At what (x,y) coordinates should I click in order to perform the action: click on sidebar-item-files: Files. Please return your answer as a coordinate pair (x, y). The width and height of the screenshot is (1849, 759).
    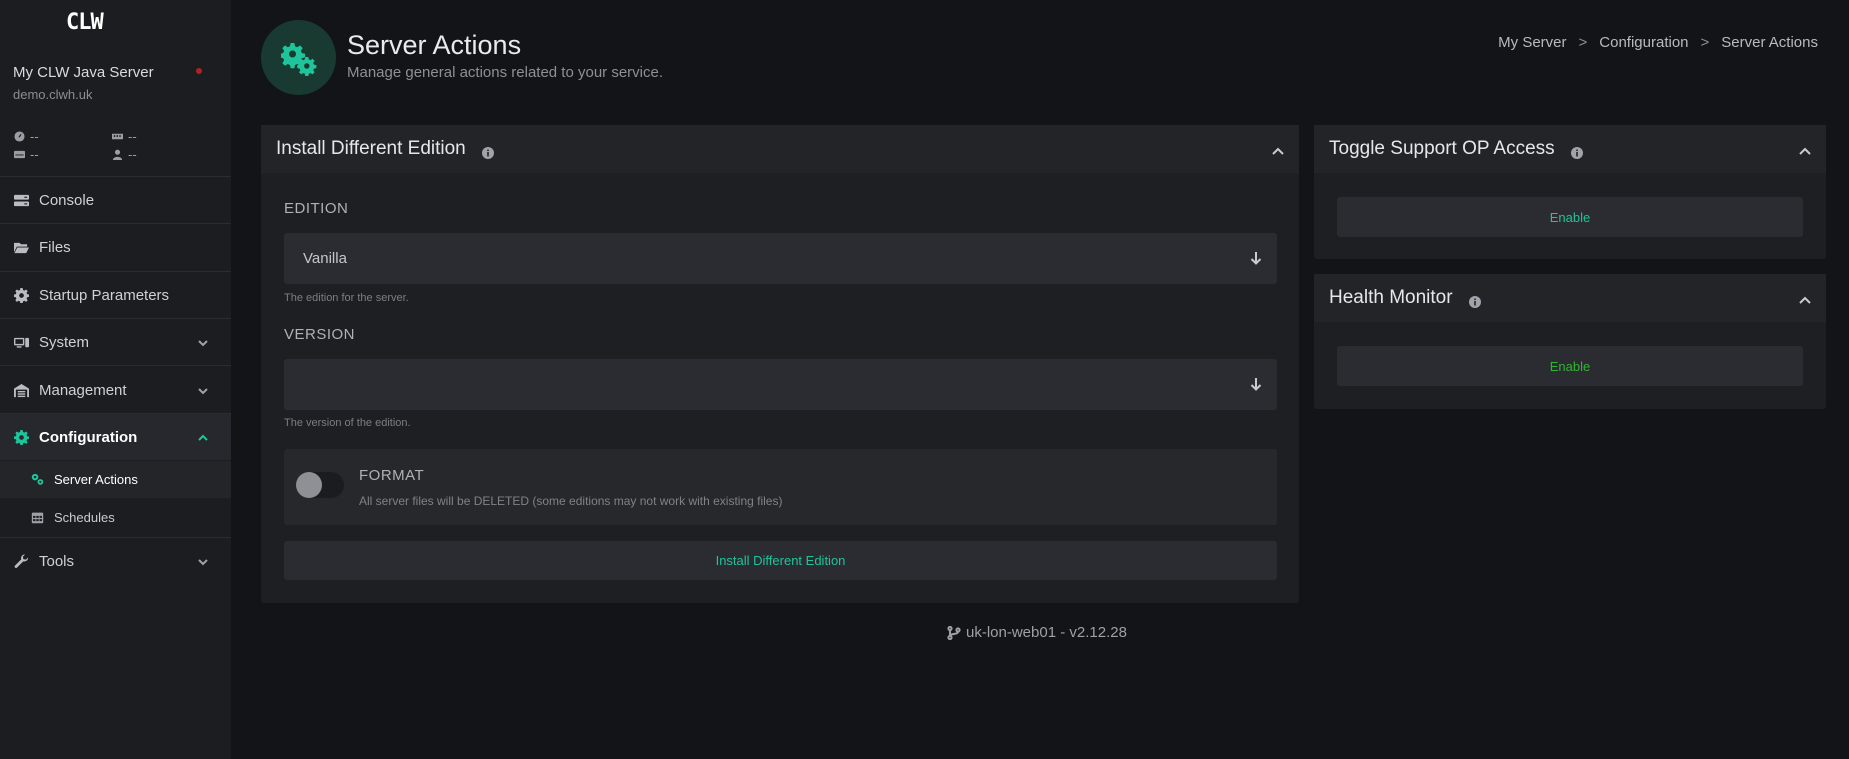
    Looking at the image, I should click on (115, 247).